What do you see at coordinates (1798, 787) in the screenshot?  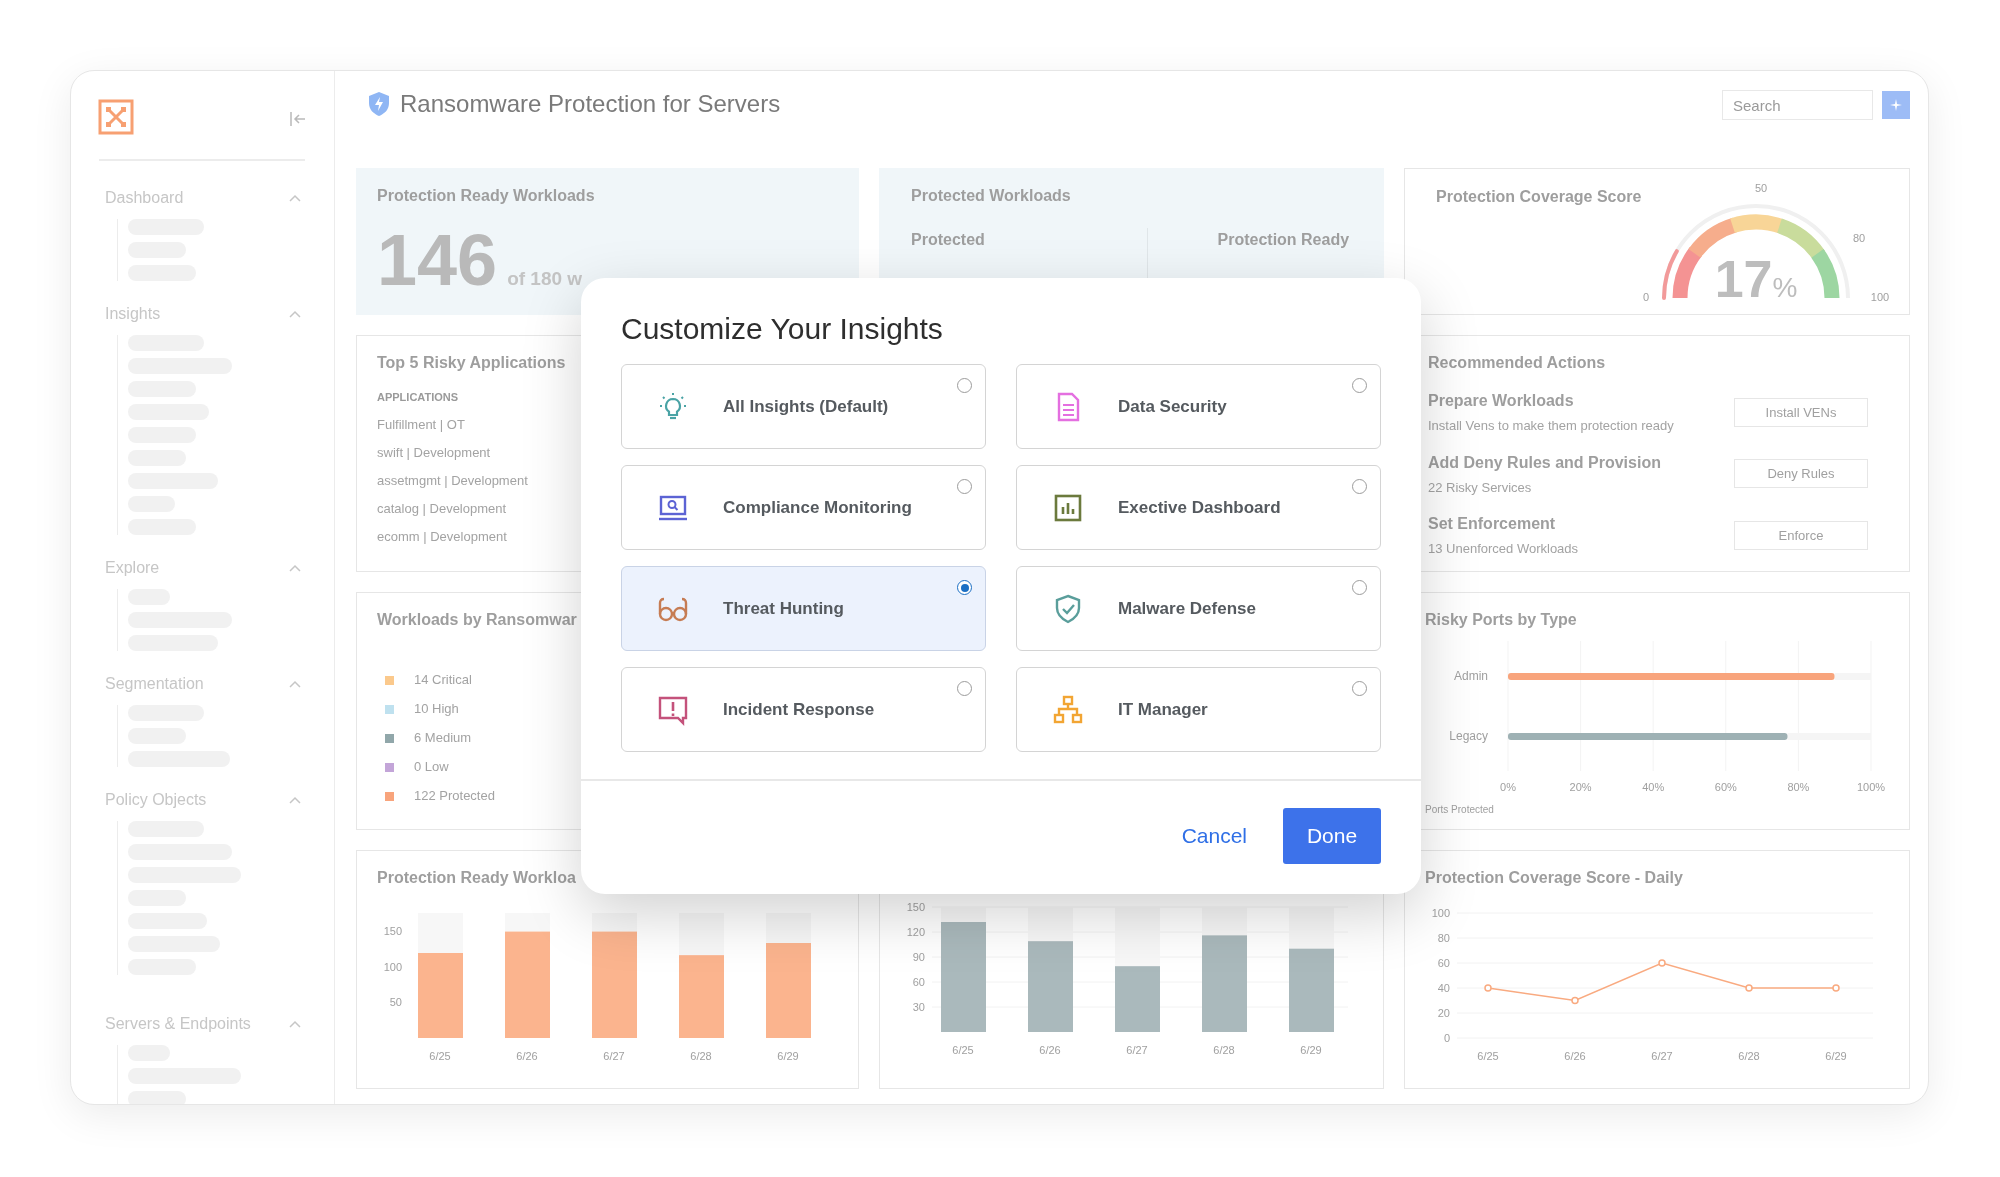 I see `axis-label: 80%` at bounding box center [1798, 787].